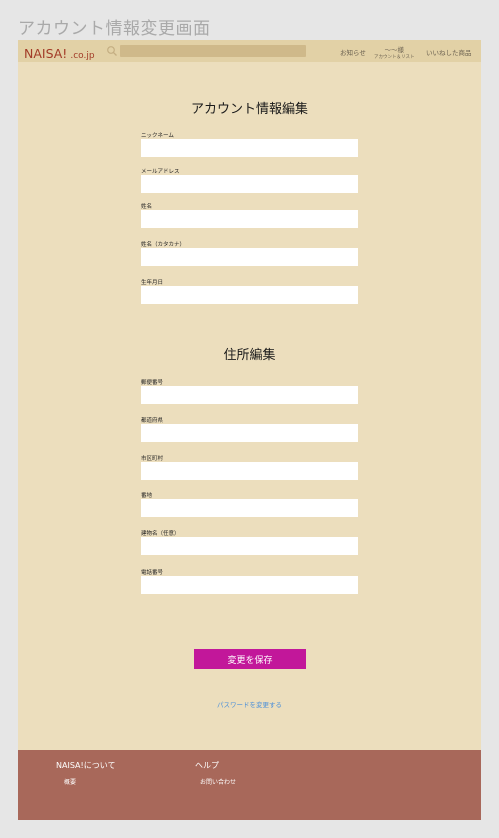 The height and width of the screenshot is (838, 499). Describe the element at coordinates (147, 207) in the screenshot. I see `name-label: 姓名` at that location.